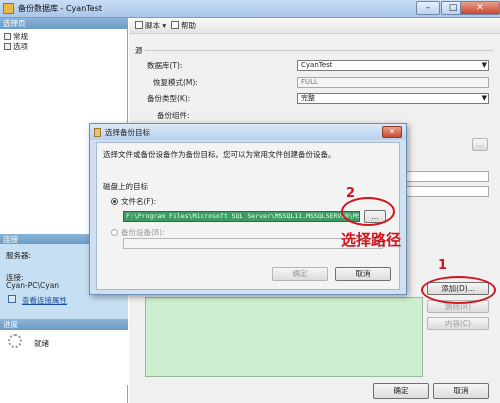 This screenshot has width=500, height=403. I want to click on connection-value: Cyan-PC\Cyan, so click(33, 285).